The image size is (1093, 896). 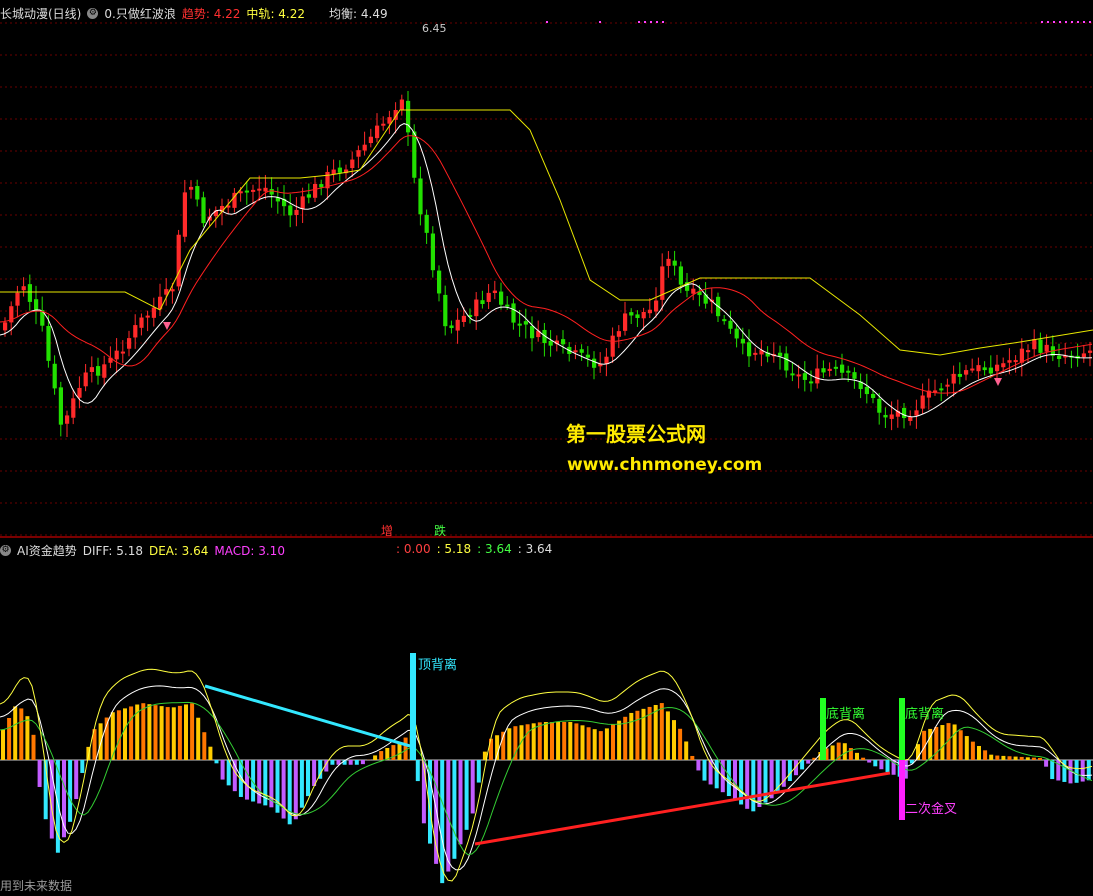 I want to click on top-divergence-marker, so click(x=413, y=706).